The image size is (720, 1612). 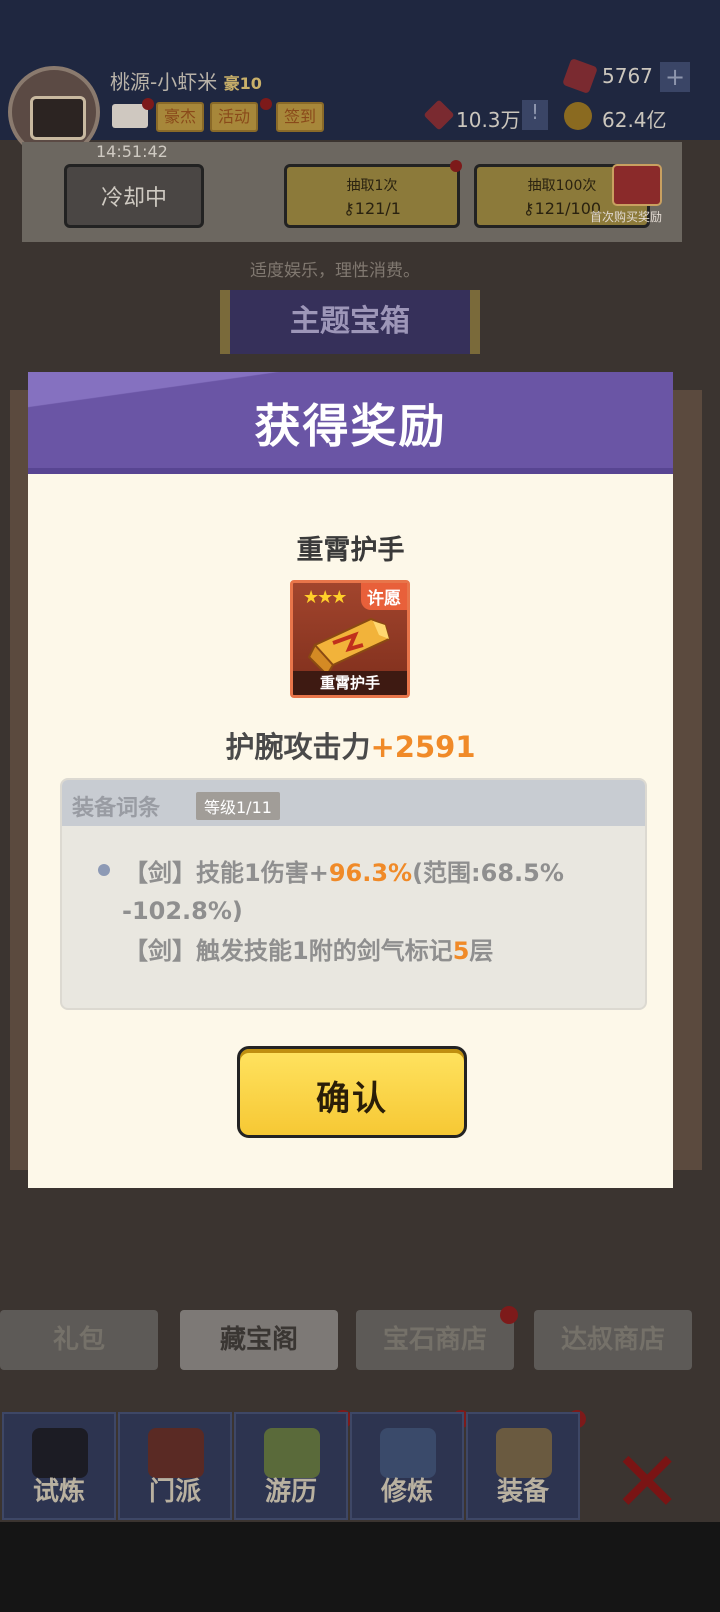 I want to click on chest-avatar-icon, so click(x=58, y=118).